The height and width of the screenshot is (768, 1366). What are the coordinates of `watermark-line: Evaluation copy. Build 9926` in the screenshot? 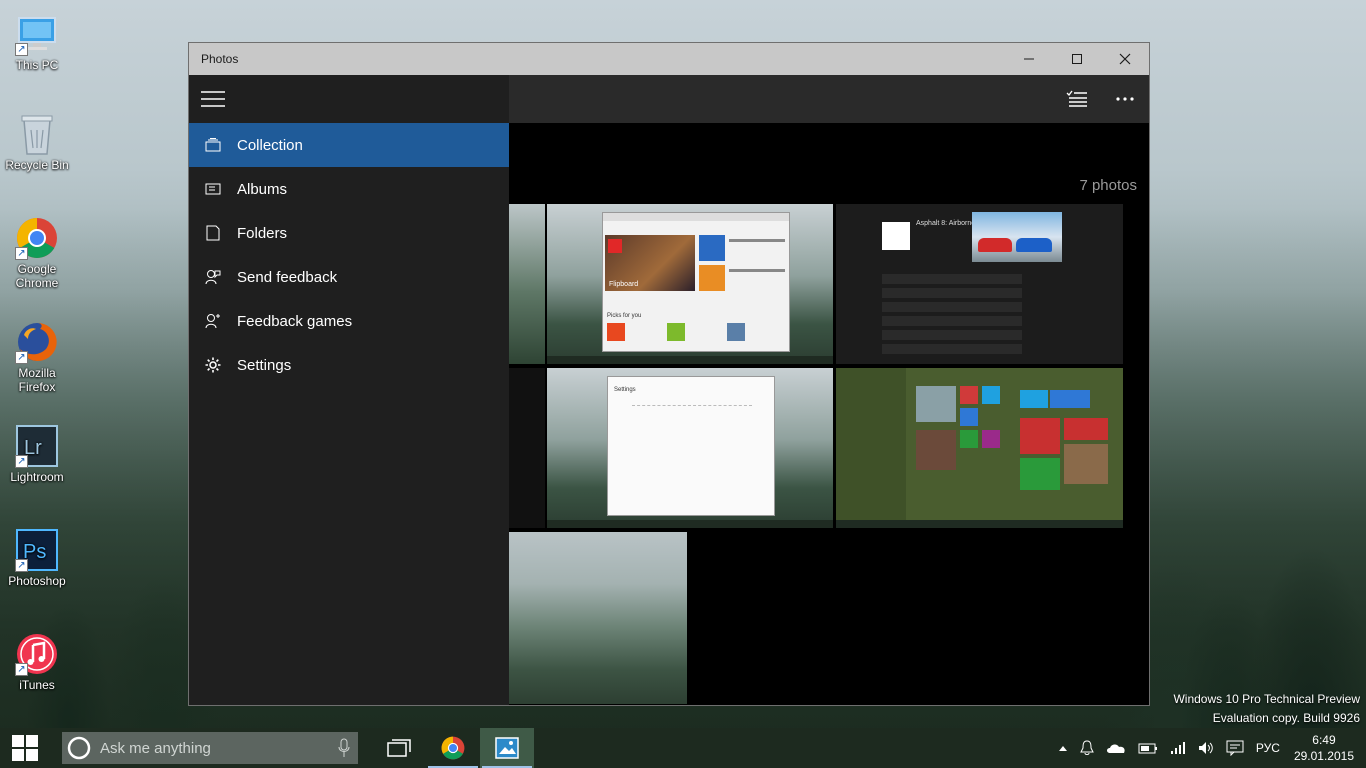 It's located at (1286, 718).